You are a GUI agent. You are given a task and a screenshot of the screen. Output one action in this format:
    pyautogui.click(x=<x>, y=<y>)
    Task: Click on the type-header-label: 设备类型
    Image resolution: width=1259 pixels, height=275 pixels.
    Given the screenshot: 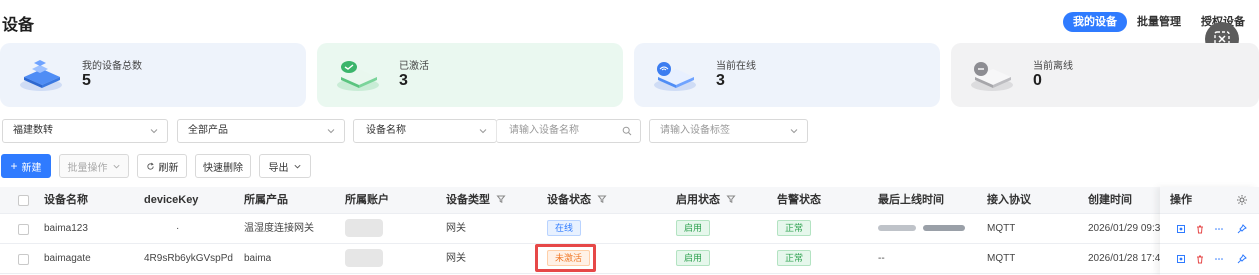 What is the action you would take?
    pyautogui.click(x=468, y=200)
    